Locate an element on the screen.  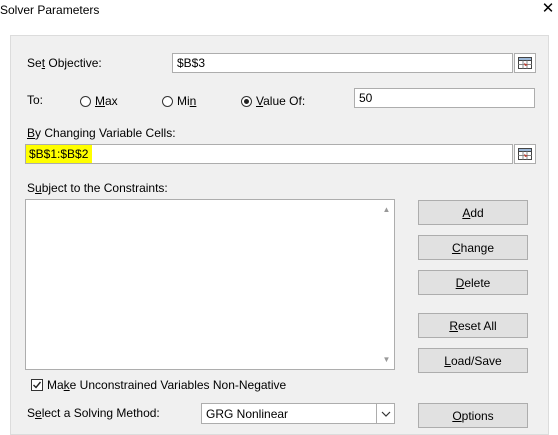
changing-cells-range-picker is located at coordinates (525, 154).